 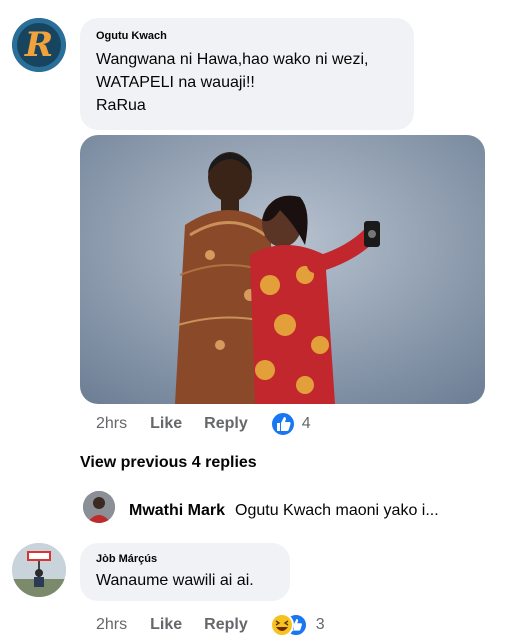 What do you see at coordinates (320, 624) in the screenshot?
I see `reaction-count: 3` at bounding box center [320, 624].